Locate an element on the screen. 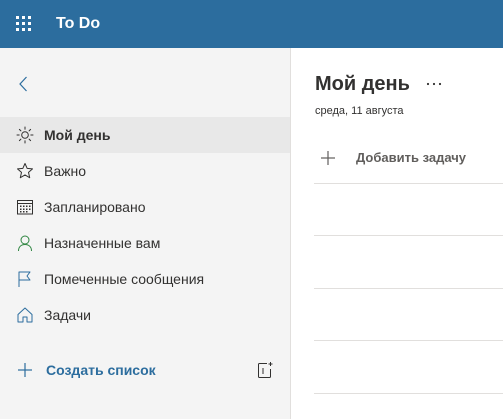 The width and height of the screenshot is (503, 419). add-task-placeholder: Добавить задачу is located at coordinates (411, 157).